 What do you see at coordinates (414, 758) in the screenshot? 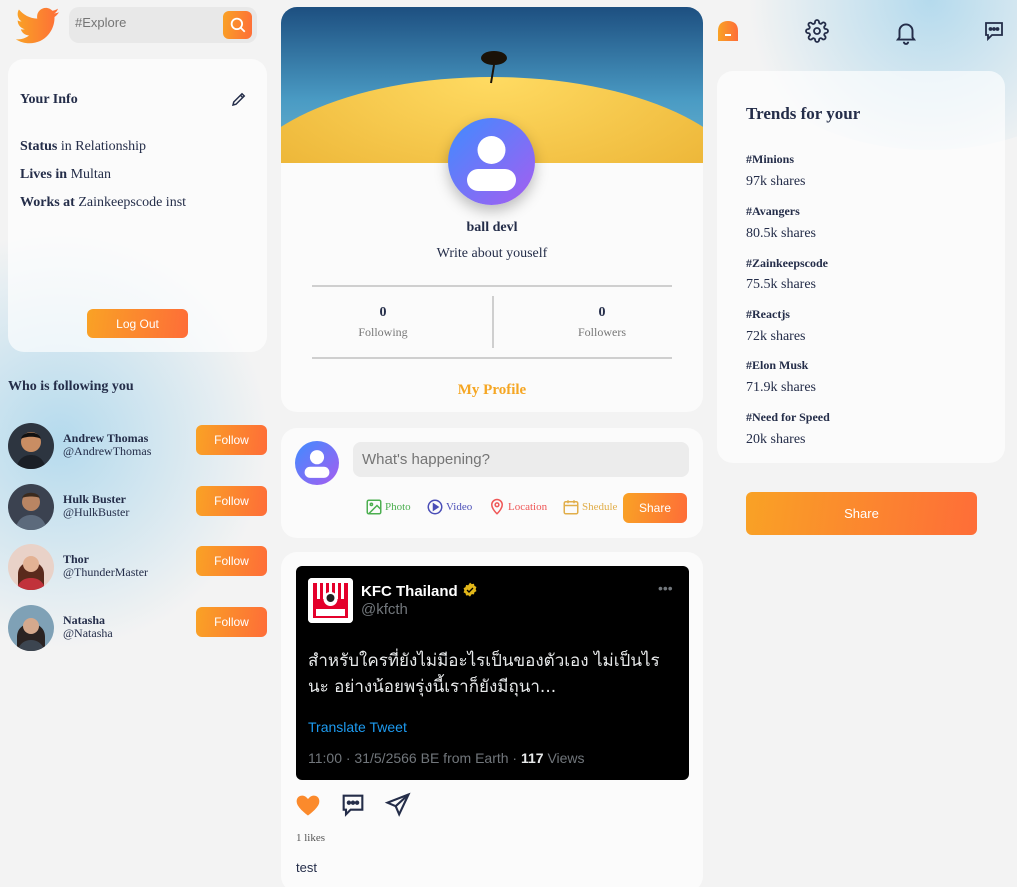
I see `tweet-timestamp: 11:00 · 31/5/2566 BE from Earth ·` at bounding box center [414, 758].